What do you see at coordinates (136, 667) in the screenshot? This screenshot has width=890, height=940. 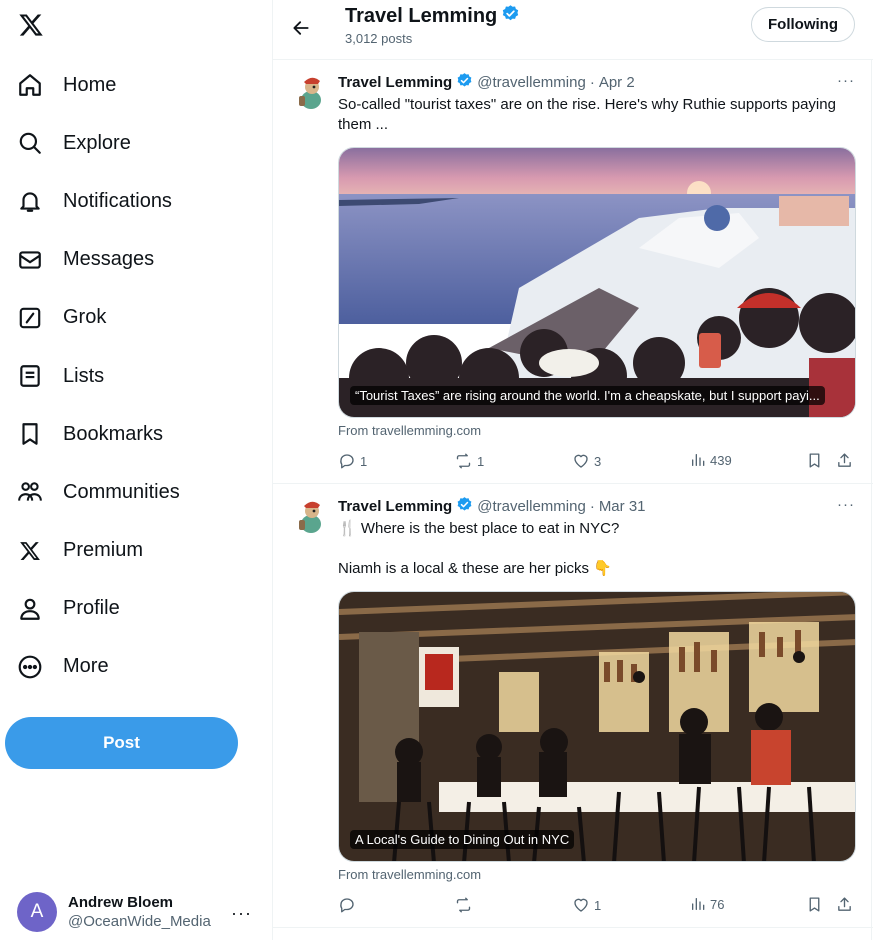 I see `nav-more: More` at bounding box center [136, 667].